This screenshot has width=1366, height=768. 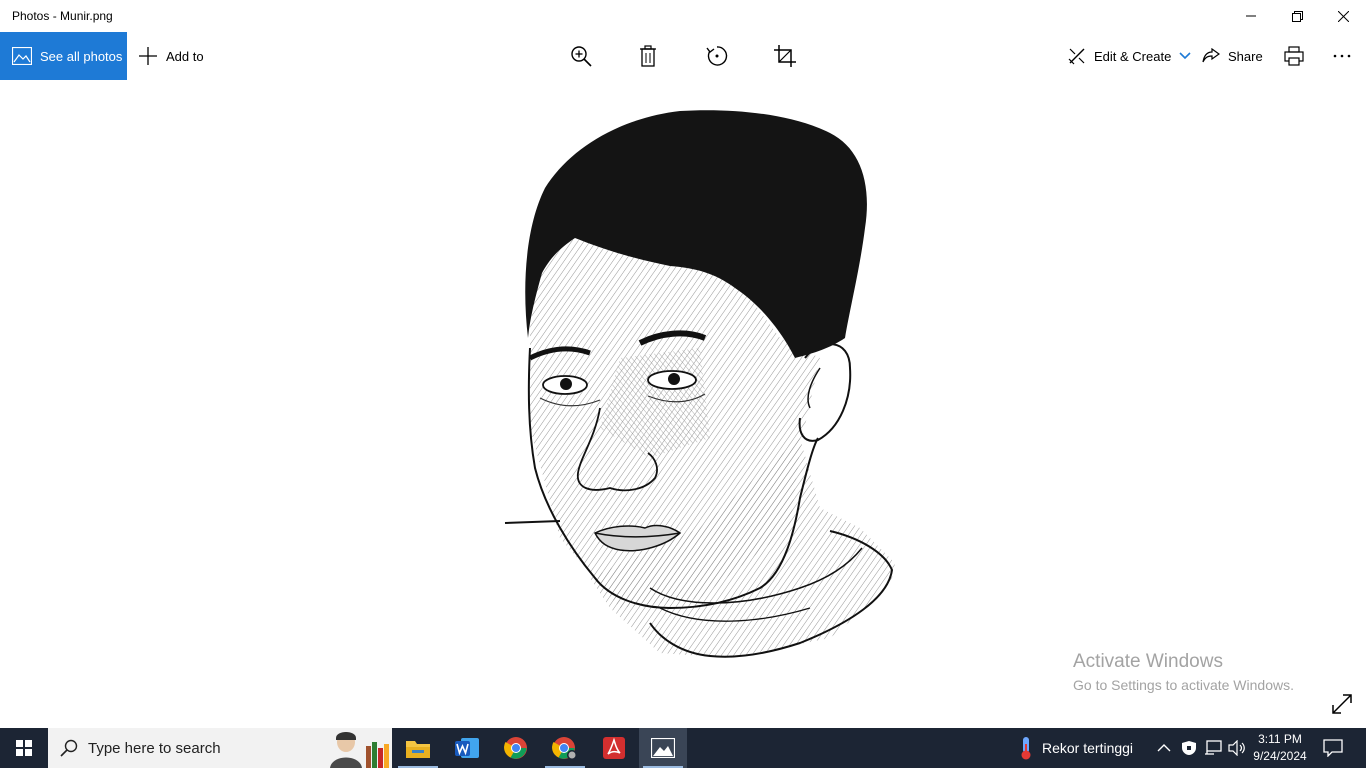 I want to click on chrome-profile-icon, so click(x=564, y=748).